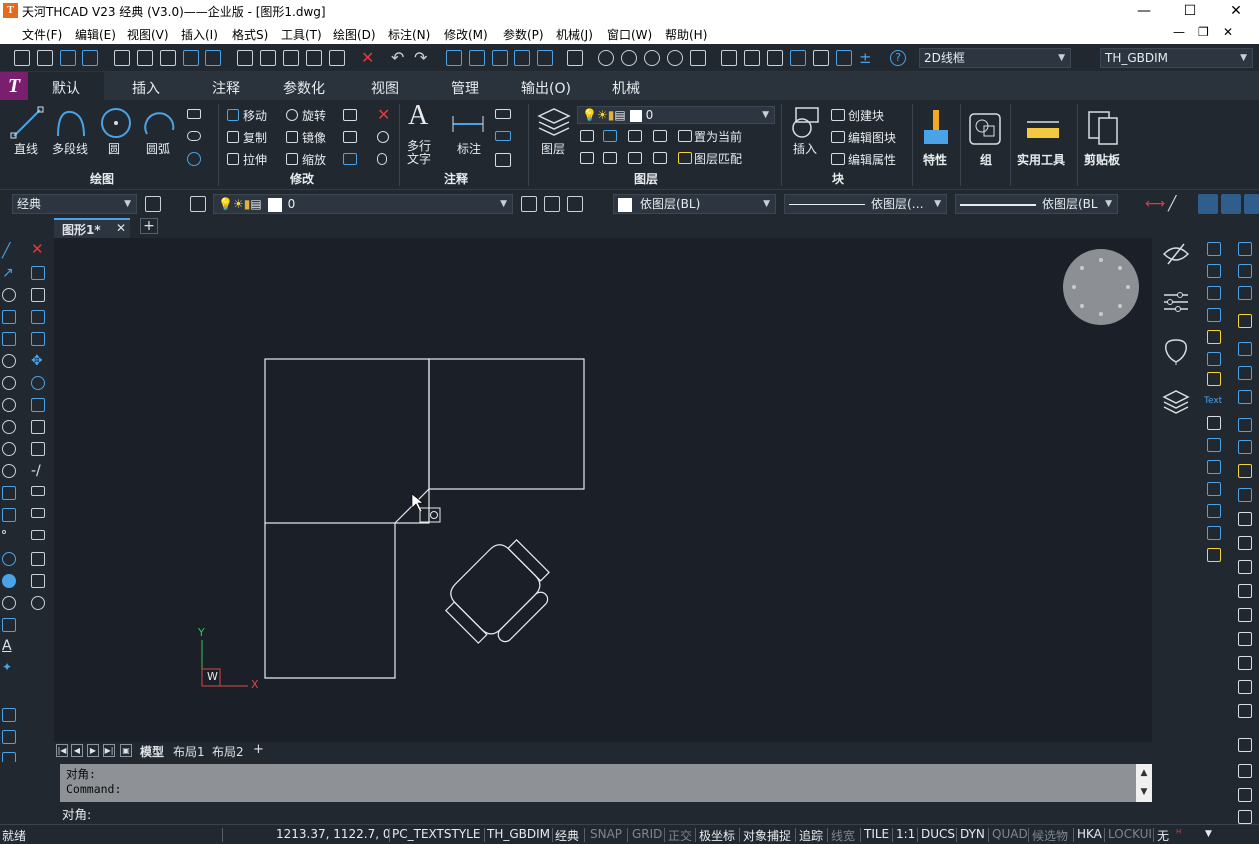 The image size is (1259, 844). I want to click on dim-aligned-icon: ╱, so click(1176, 204).